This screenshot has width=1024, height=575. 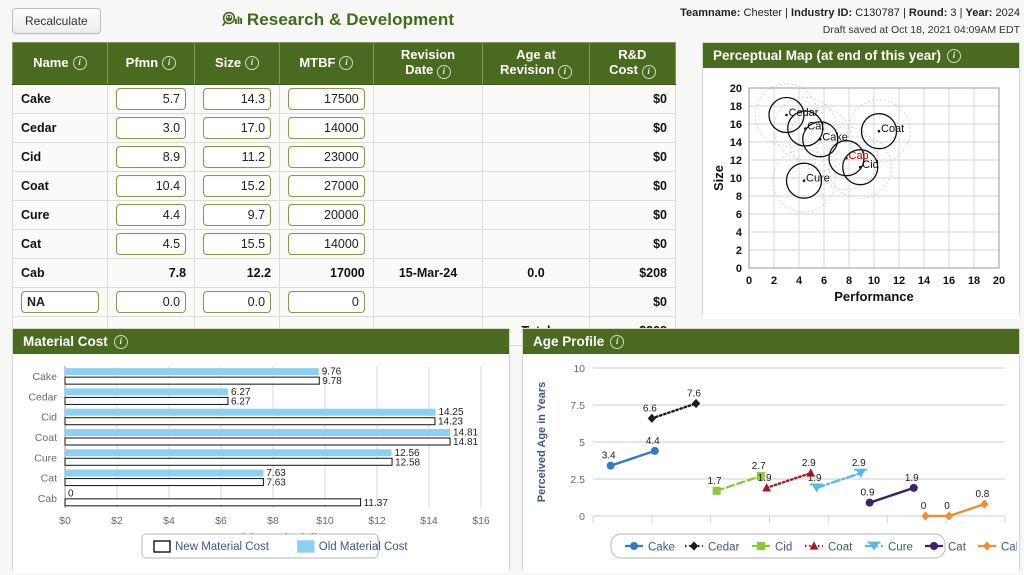 I want to click on svg-text: Cid, so click(x=783, y=548).